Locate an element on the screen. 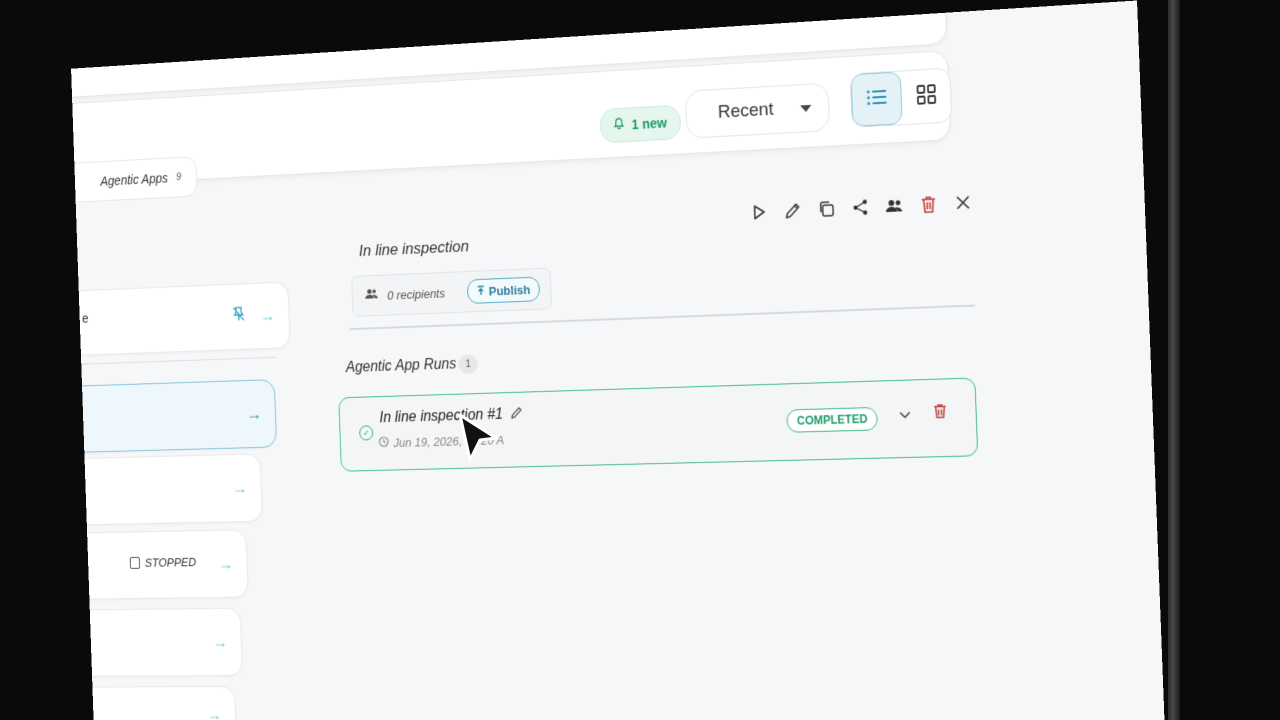  chevron-down-icon is located at coordinates (905, 414).